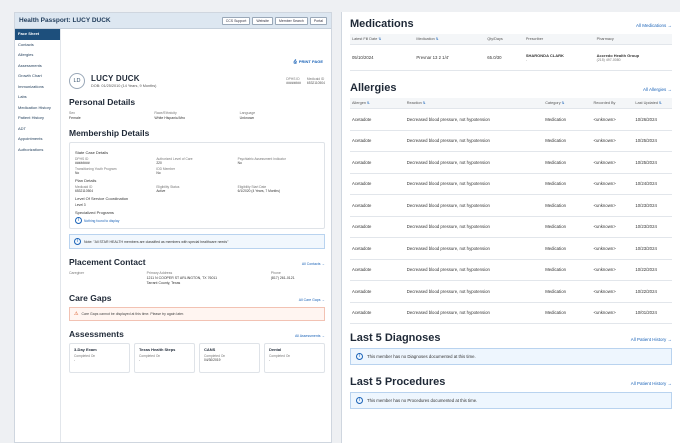  I want to click on avatar: LD, so click(77, 81).